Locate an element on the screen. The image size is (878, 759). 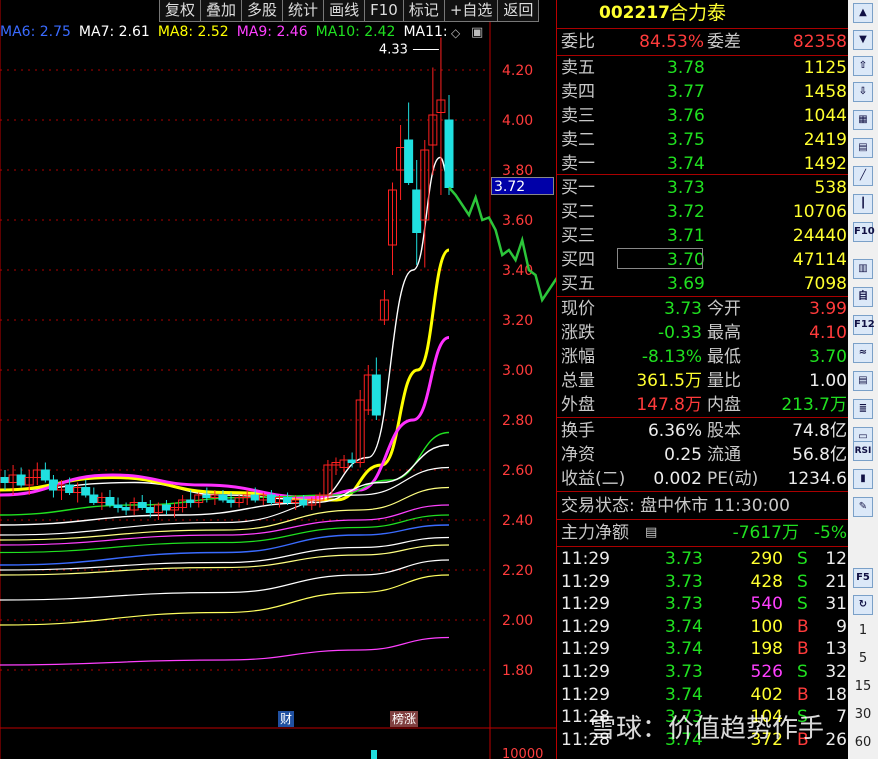
add-watchlist-button: +自选 is located at coordinates (471, 11).